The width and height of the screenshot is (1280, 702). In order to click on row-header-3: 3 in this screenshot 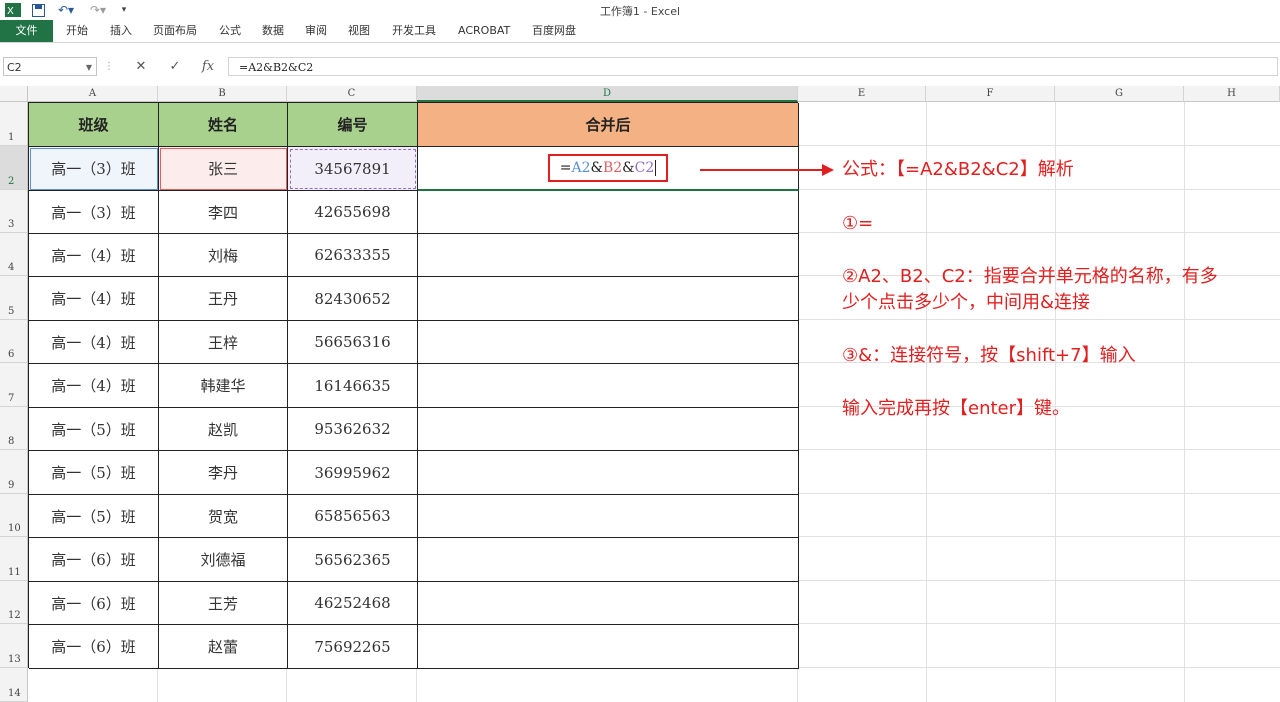, I will do `click(14, 211)`.